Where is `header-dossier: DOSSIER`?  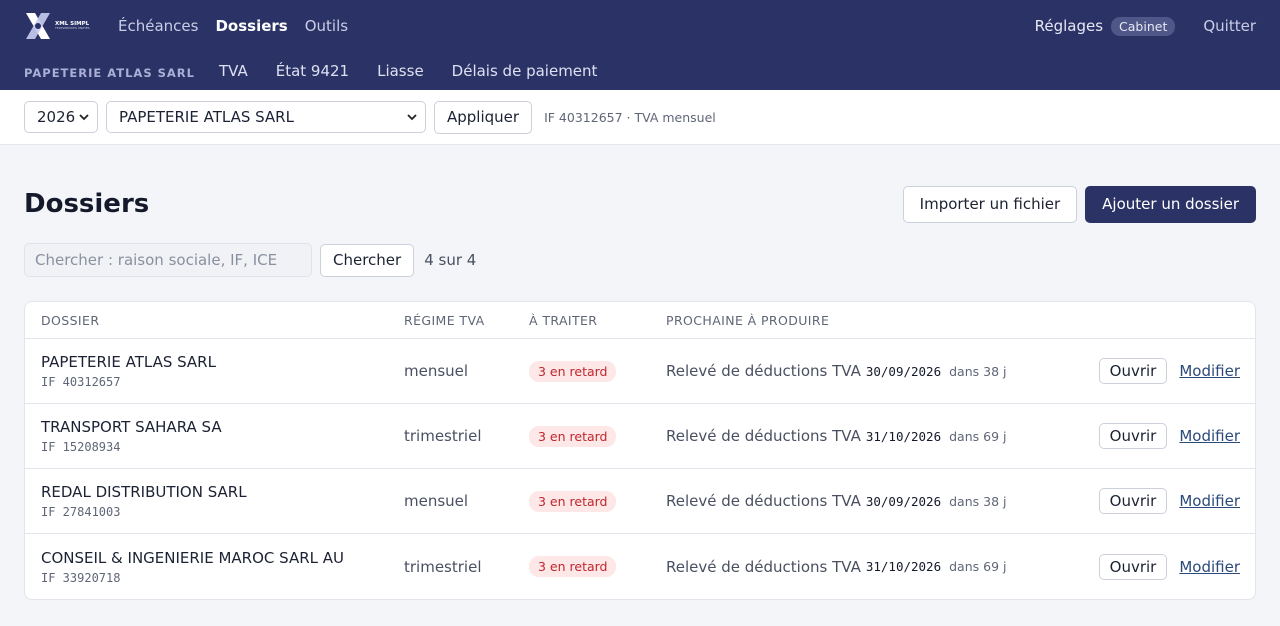 header-dossier: DOSSIER is located at coordinates (214, 320).